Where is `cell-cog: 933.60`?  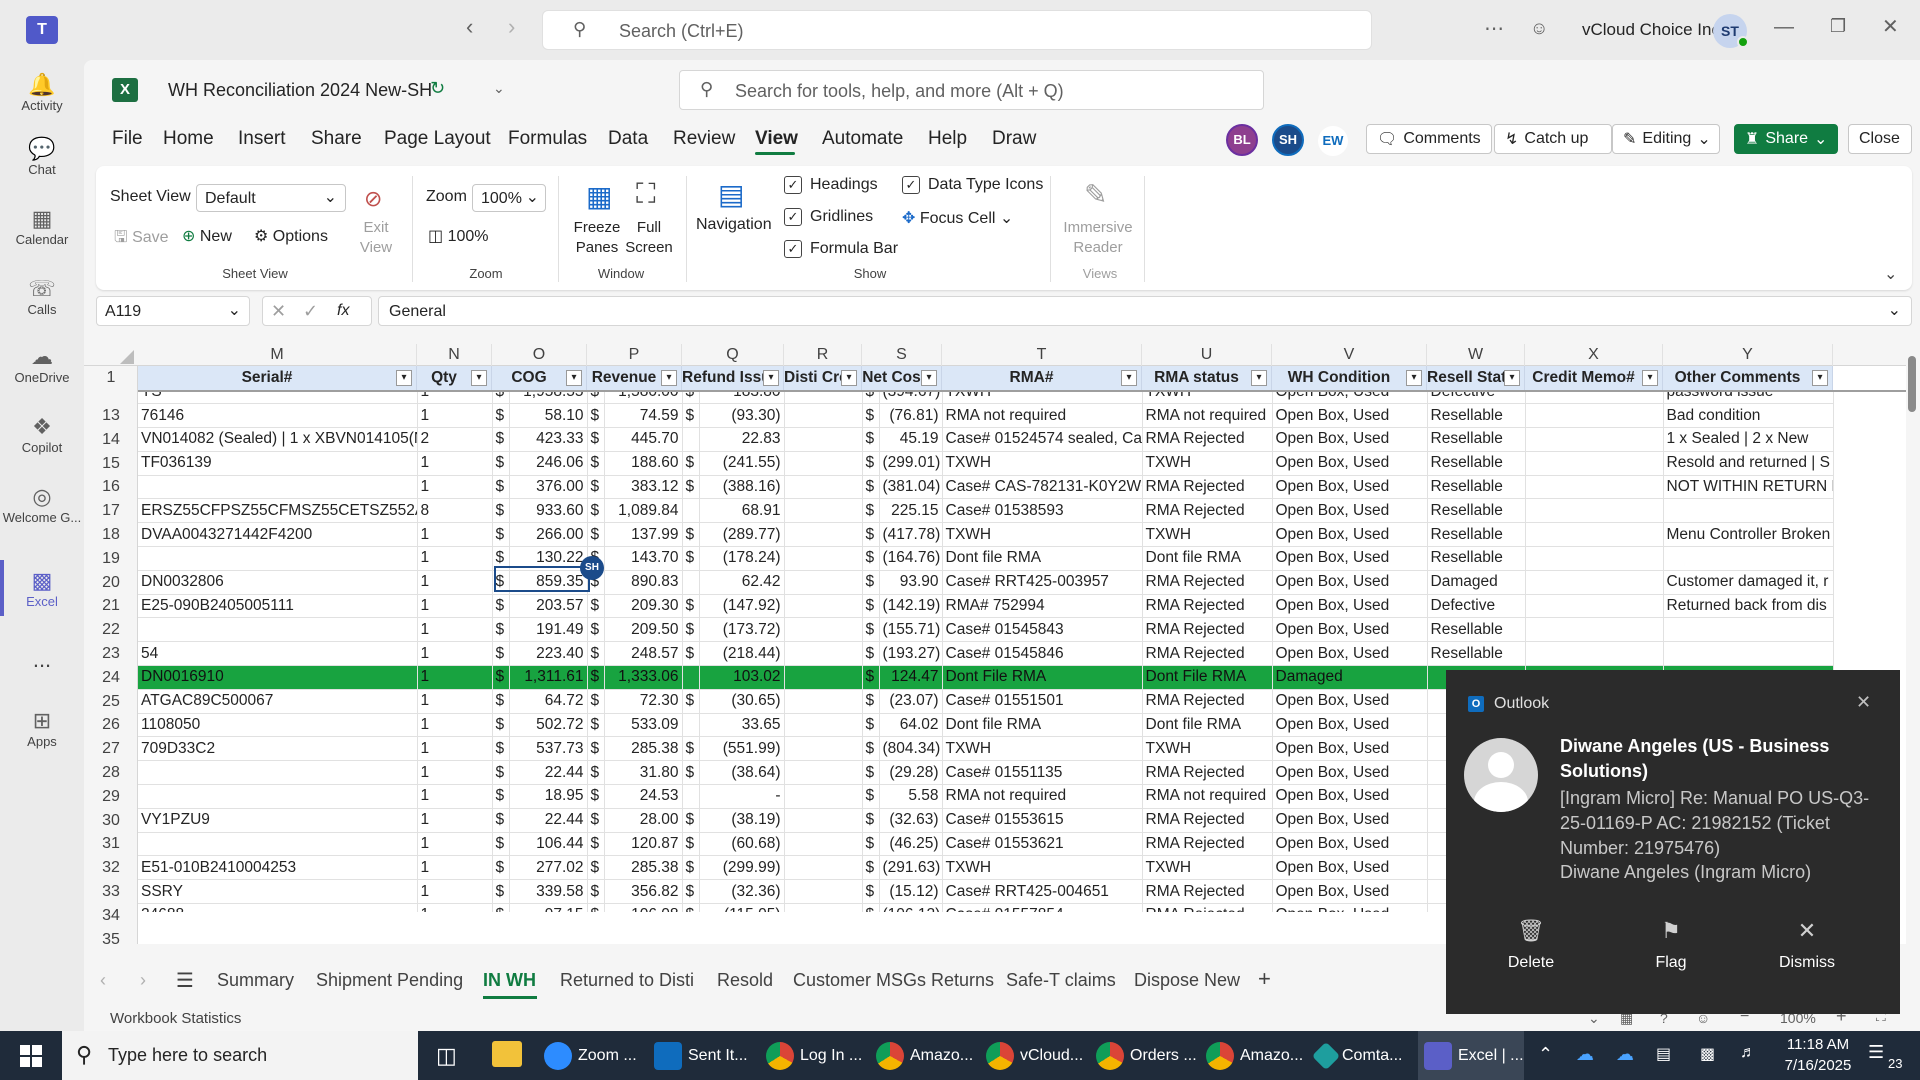 cell-cog: 933.60 is located at coordinates (548, 511).